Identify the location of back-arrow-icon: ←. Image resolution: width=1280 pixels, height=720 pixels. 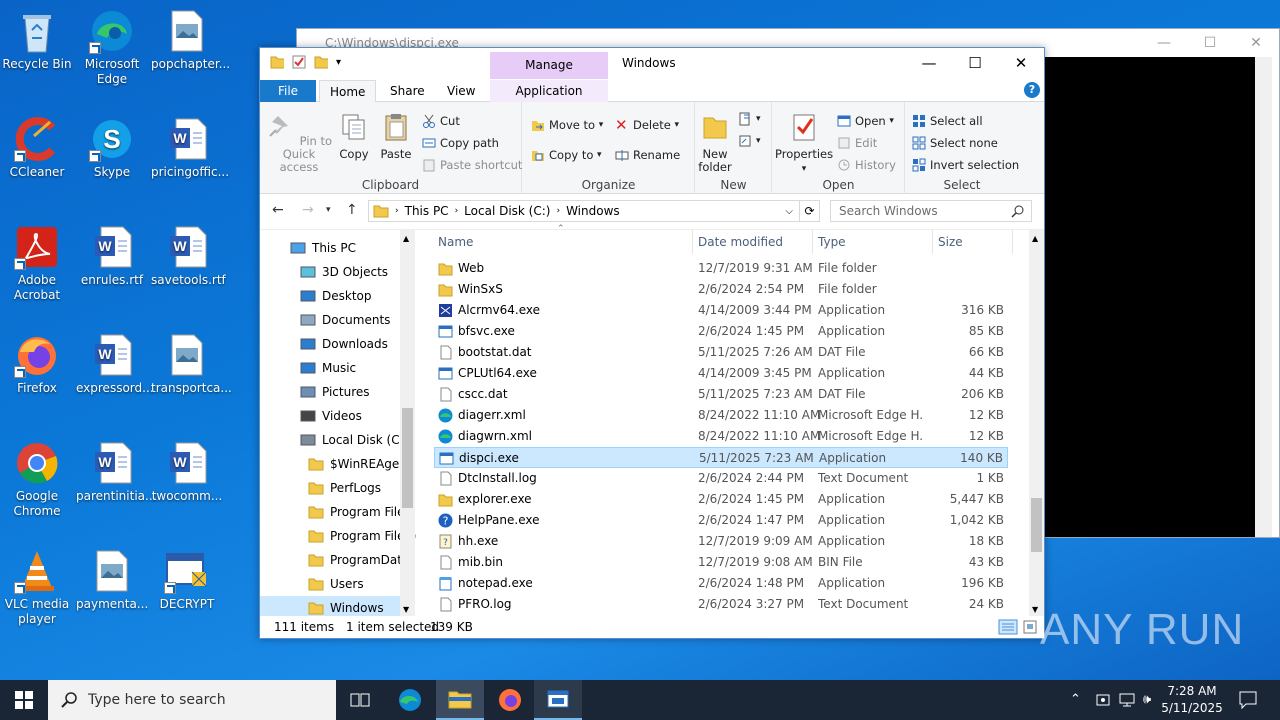
(278, 210).